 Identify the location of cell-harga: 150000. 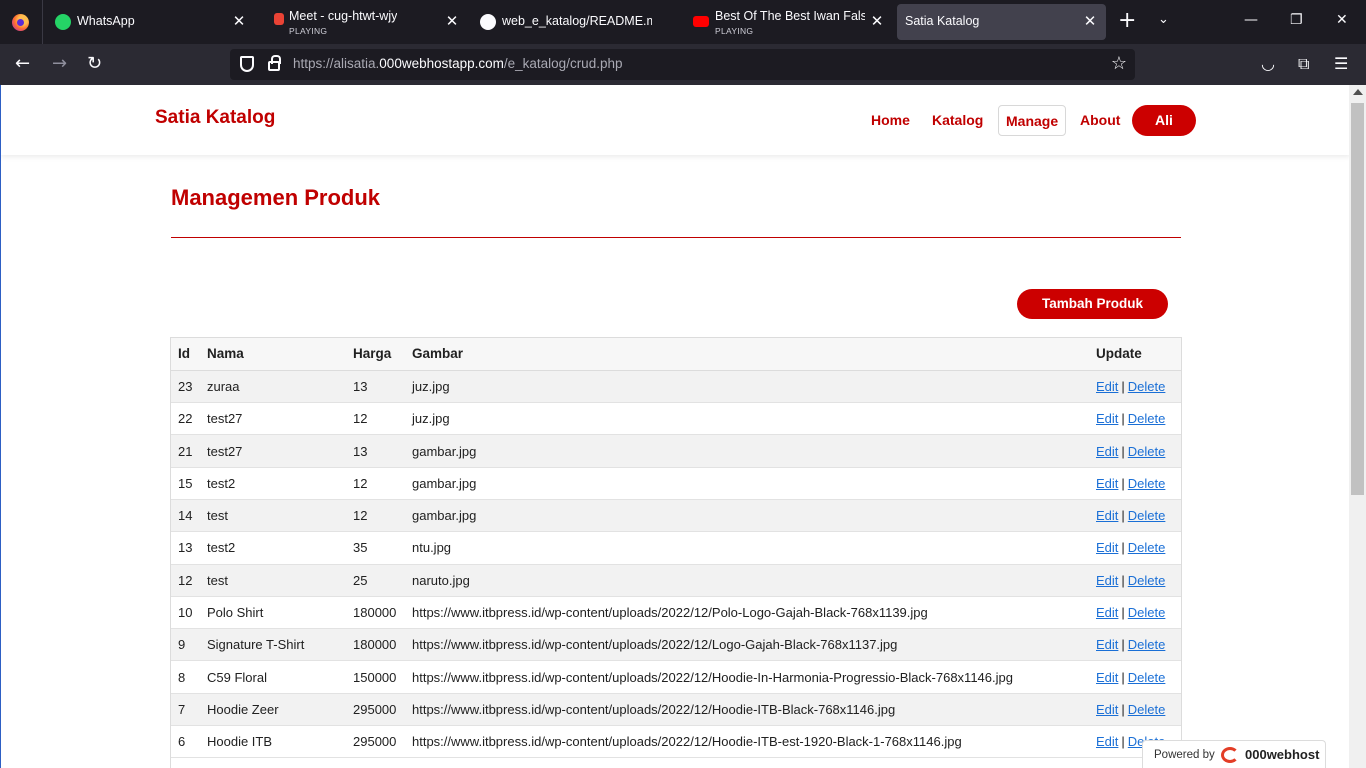
(375, 677).